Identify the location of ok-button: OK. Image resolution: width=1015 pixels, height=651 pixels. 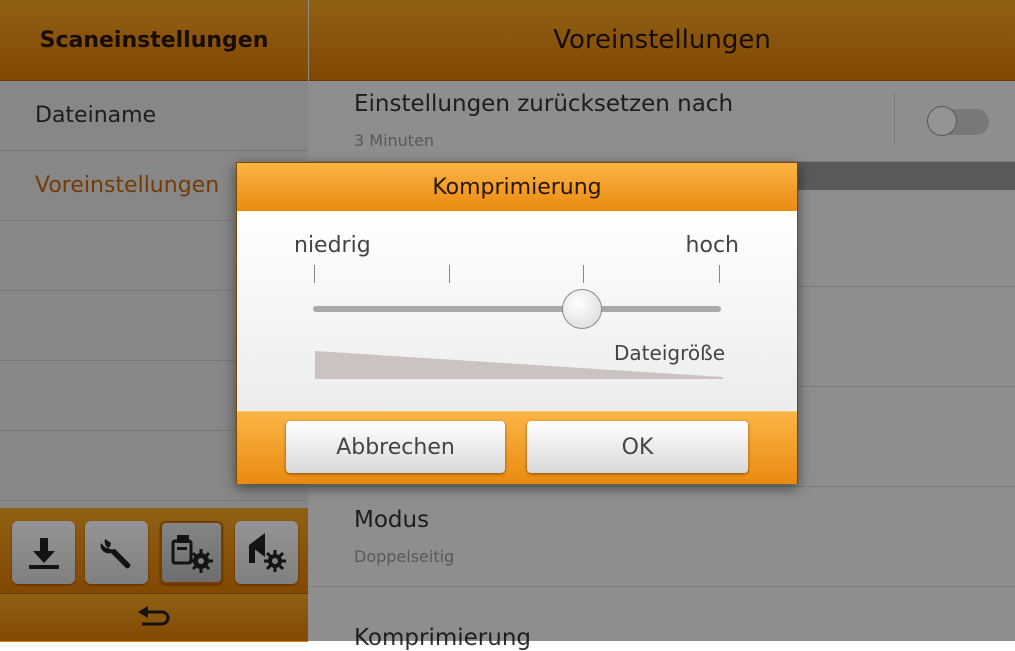
(637, 447).